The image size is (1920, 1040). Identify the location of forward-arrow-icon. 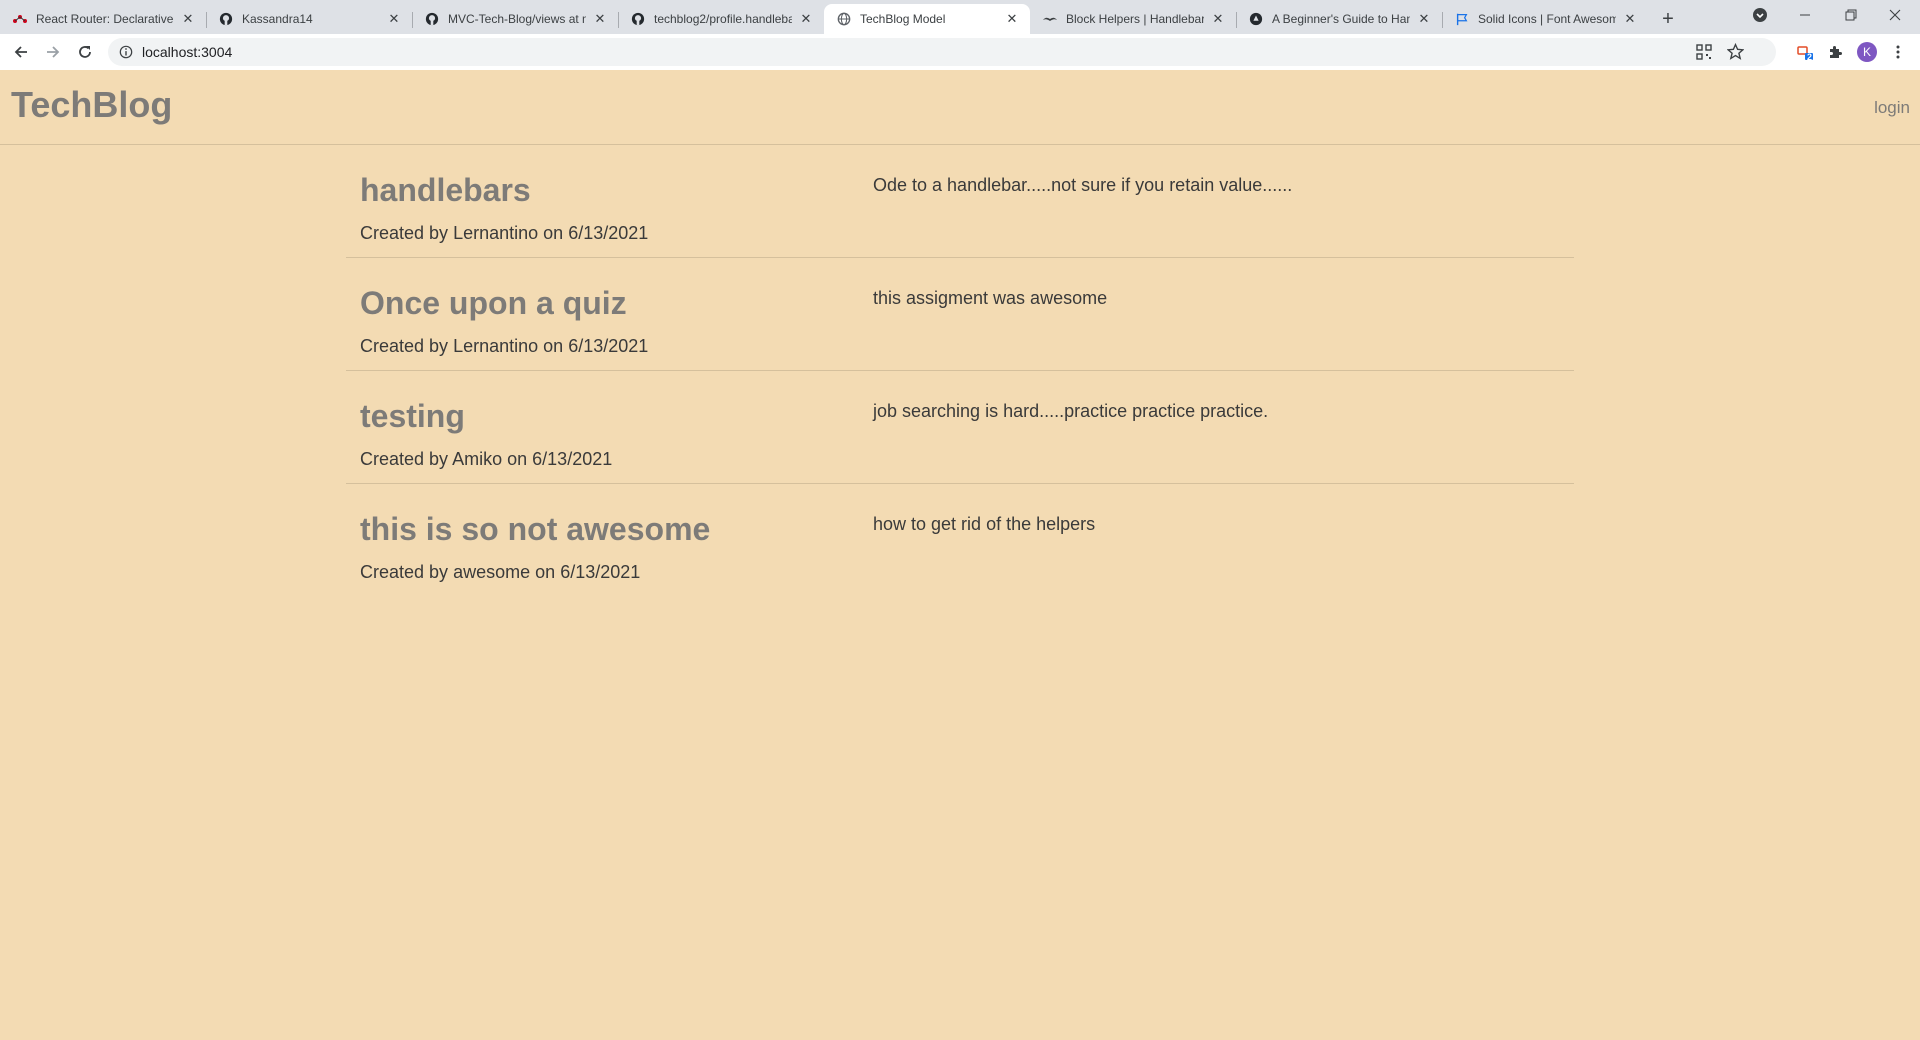
(53, 52).